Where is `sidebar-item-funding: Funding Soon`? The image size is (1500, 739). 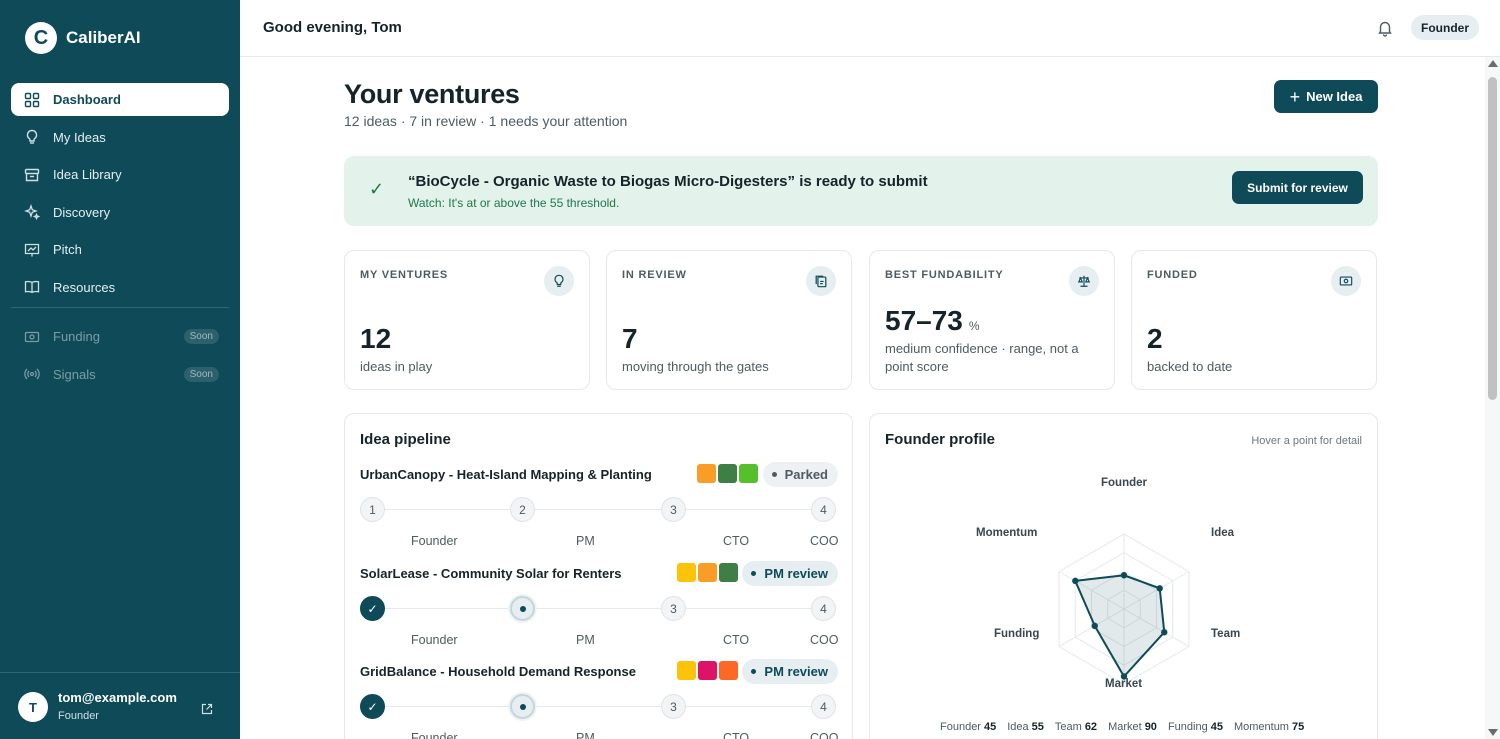
sidebar-item-funding: Funding Soon is located at coordinates (120, 336).